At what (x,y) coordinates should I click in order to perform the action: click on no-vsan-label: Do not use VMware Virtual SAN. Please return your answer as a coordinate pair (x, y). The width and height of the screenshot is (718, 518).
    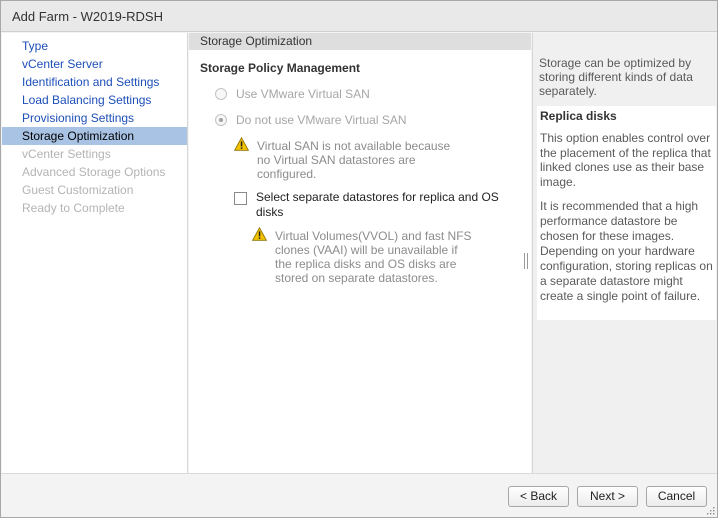
    Looking at the image, I should click on (321, 120).